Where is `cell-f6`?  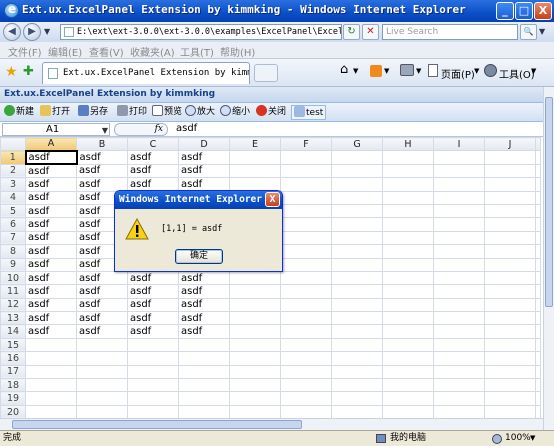
cell-f6 is located at coordinates (306, 224).